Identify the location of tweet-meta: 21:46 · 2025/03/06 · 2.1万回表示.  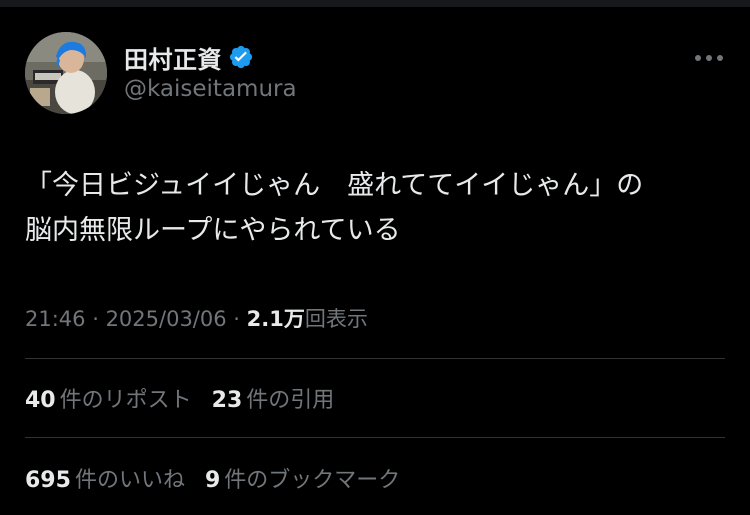
(196, 318).